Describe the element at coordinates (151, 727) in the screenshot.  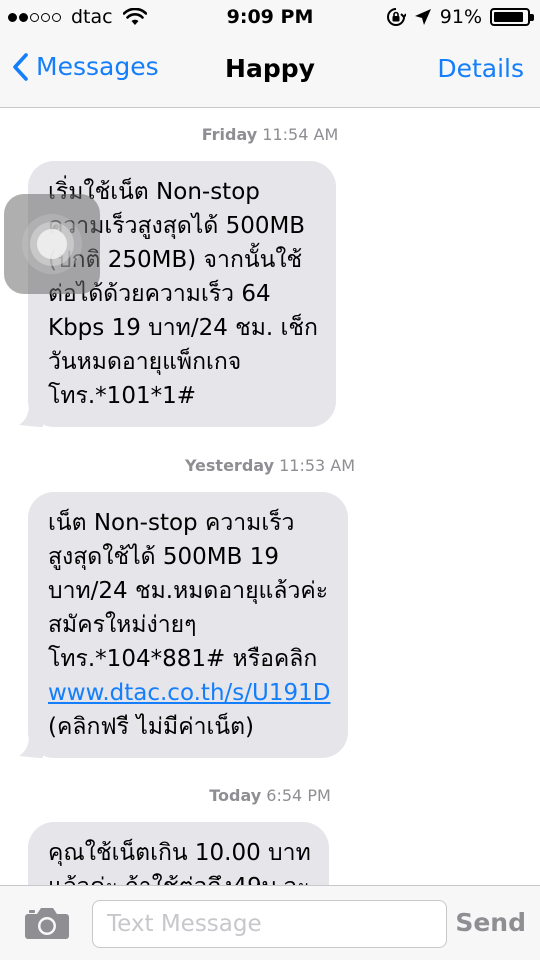
I see `message-line: (คลิกฟรี ไม่มีค่าเน็ต)` at that location.